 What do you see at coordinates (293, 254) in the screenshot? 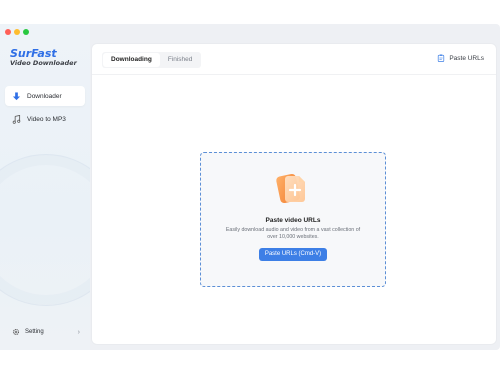
I see `paste-urls-cmd-v-button: Paste URLs (Cmd-V)` at bounding box center [293, 254].